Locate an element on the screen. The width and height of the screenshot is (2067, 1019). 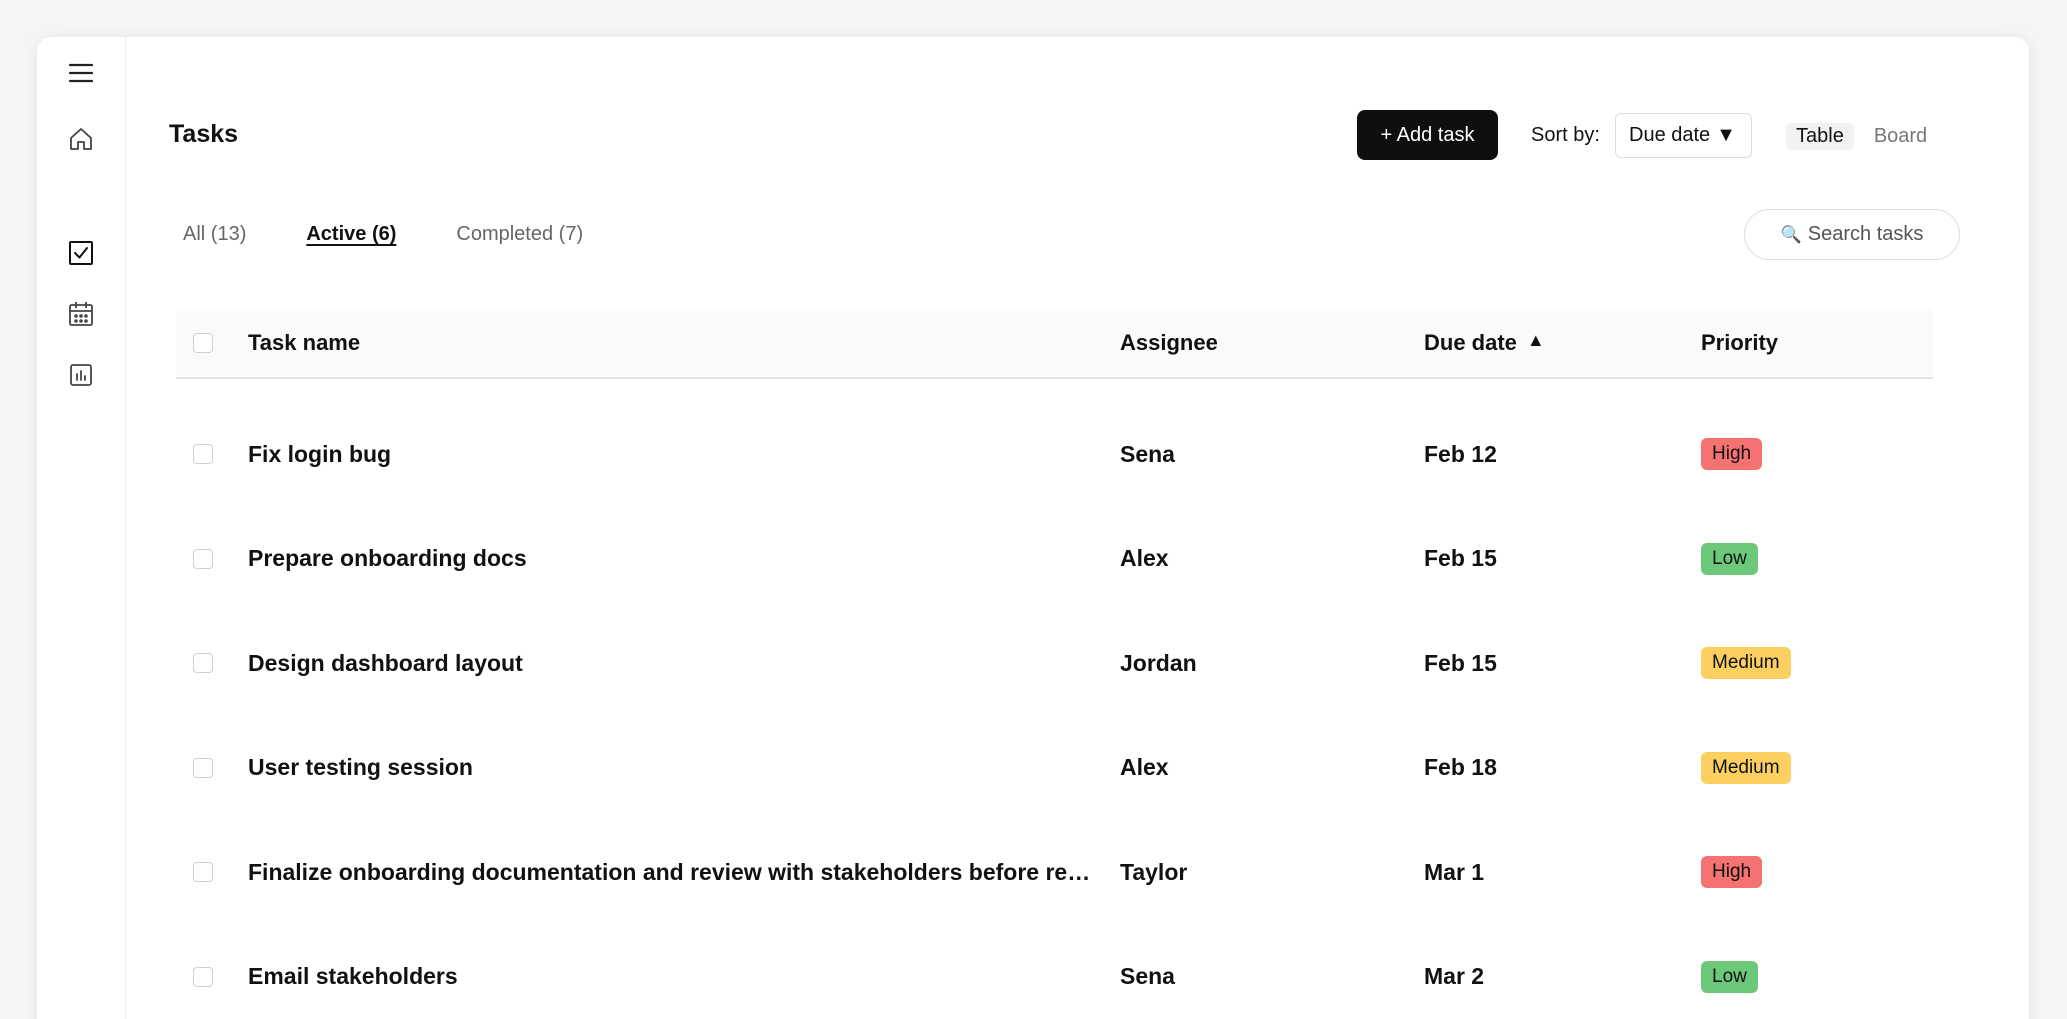
due-date-header-label: Due date is located at coordinates (1470, 342).